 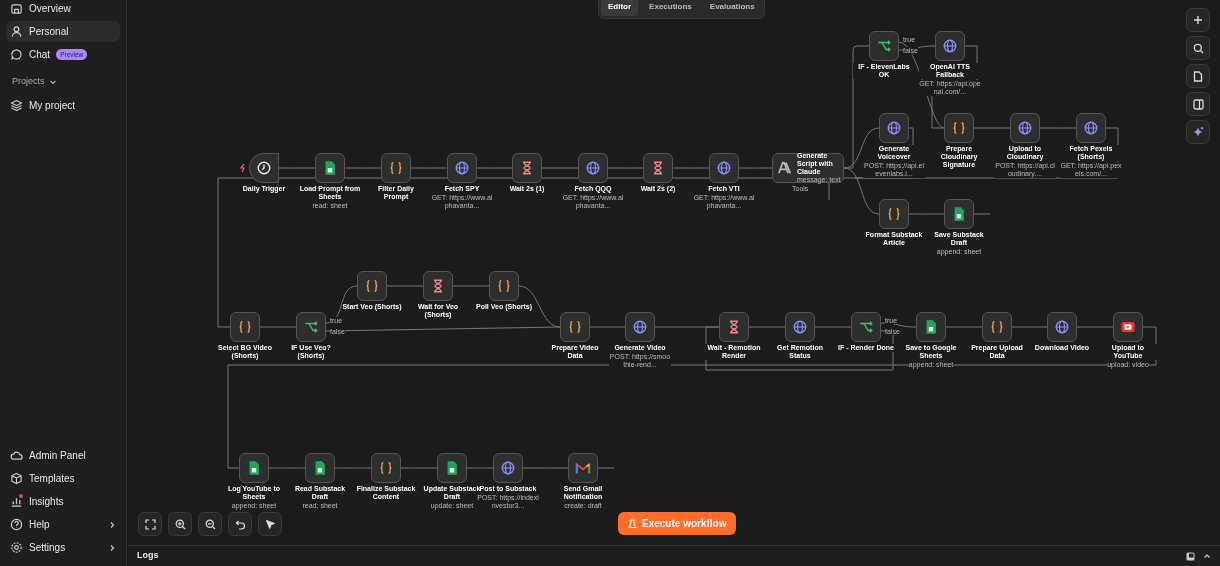 What do you see at coordinates (210, 524) in the screenshot?
I see `zoom-out-button` at bounding box center [210, 524].